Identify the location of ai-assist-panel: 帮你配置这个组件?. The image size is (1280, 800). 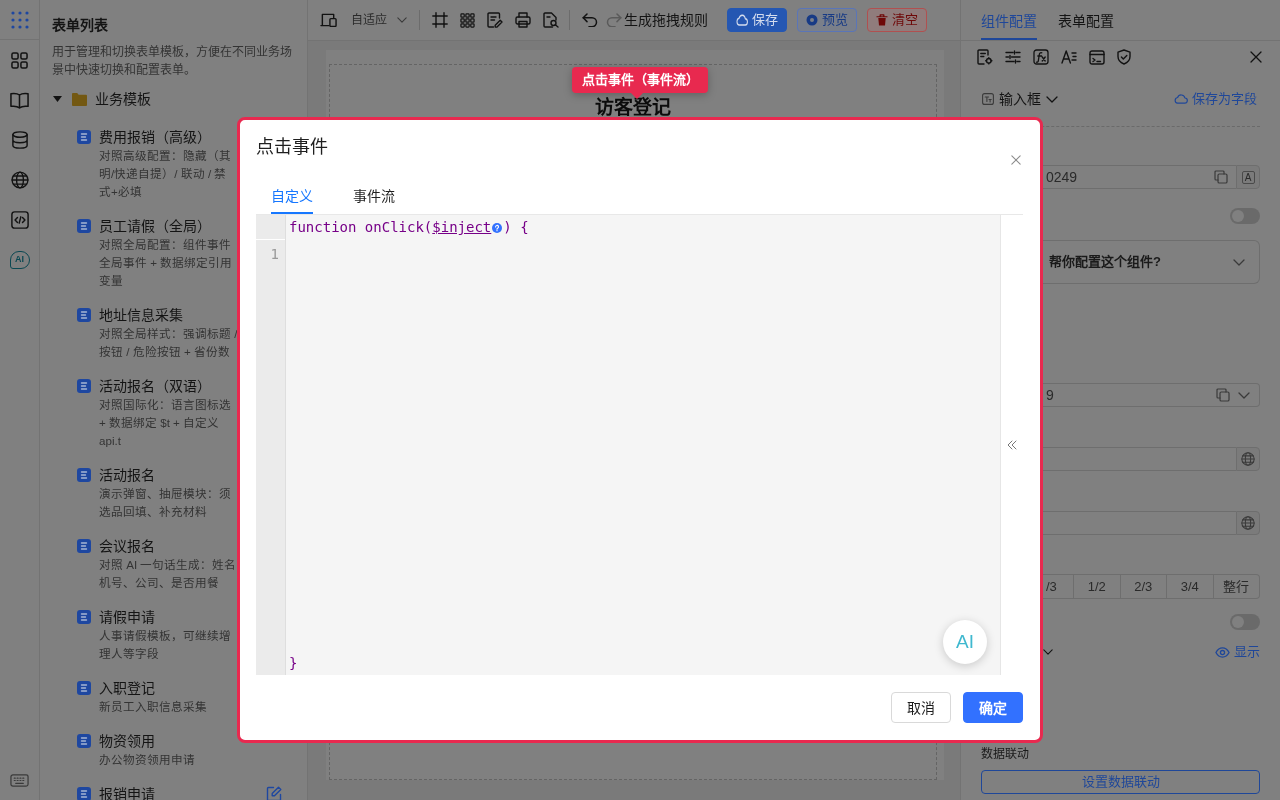
(1151, 262).